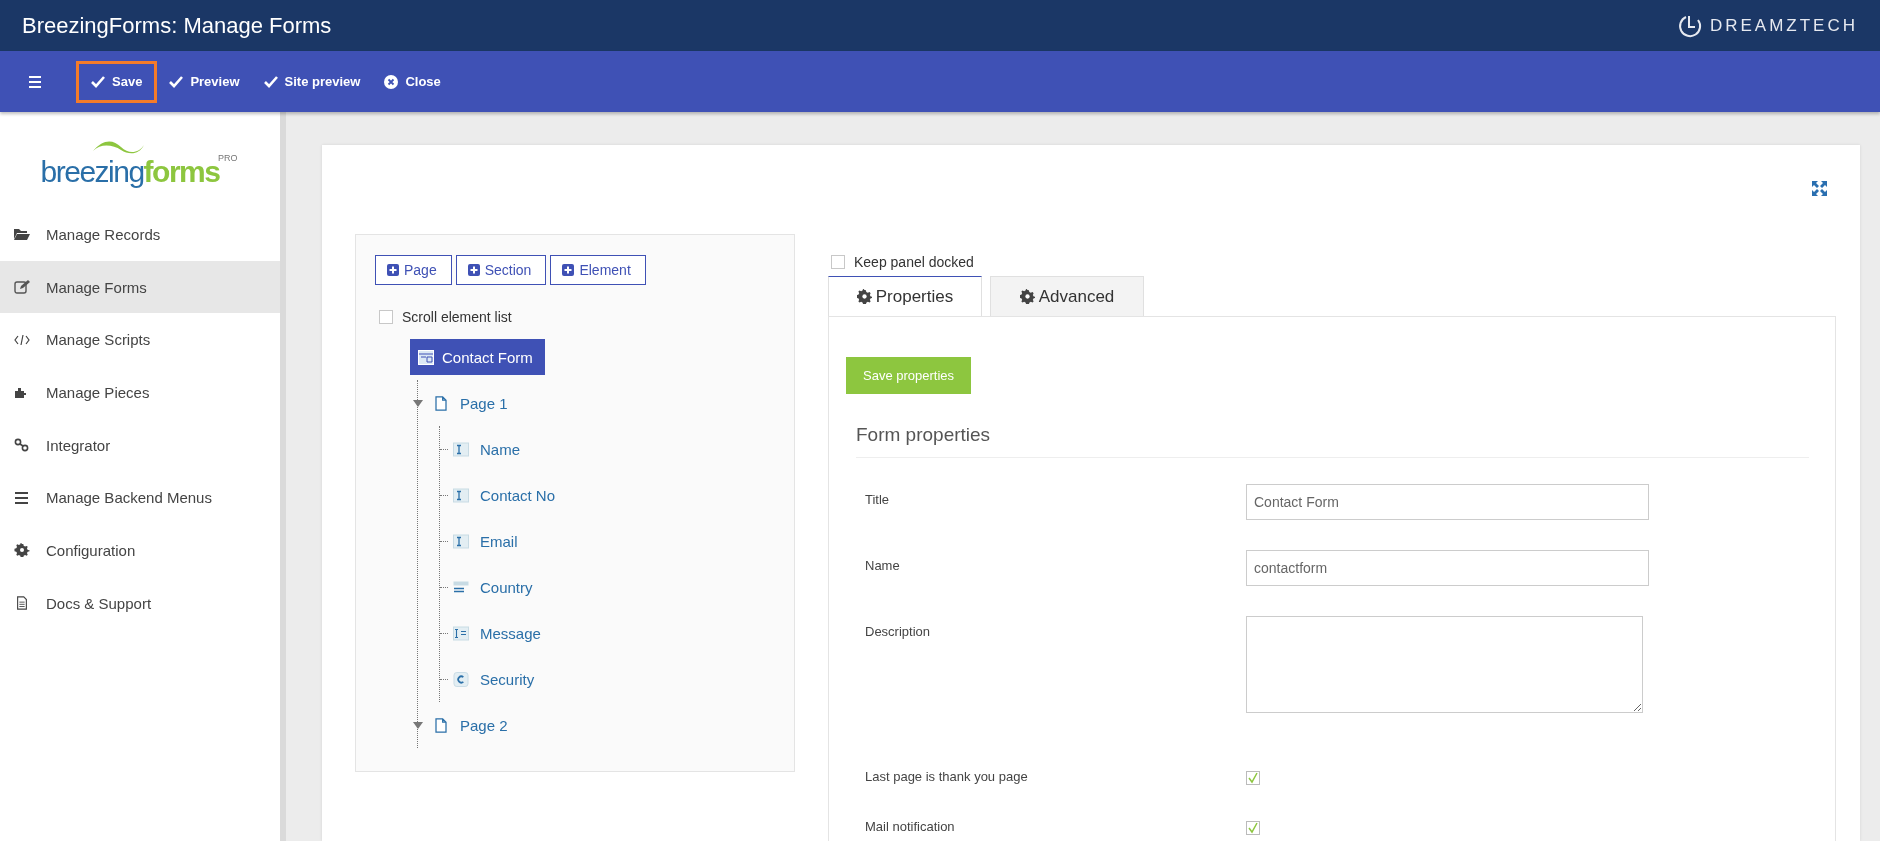 Image resolution: width=1880 pixels, height=841 pixels. I want to click on tree-node: Email, so click(499, 541).